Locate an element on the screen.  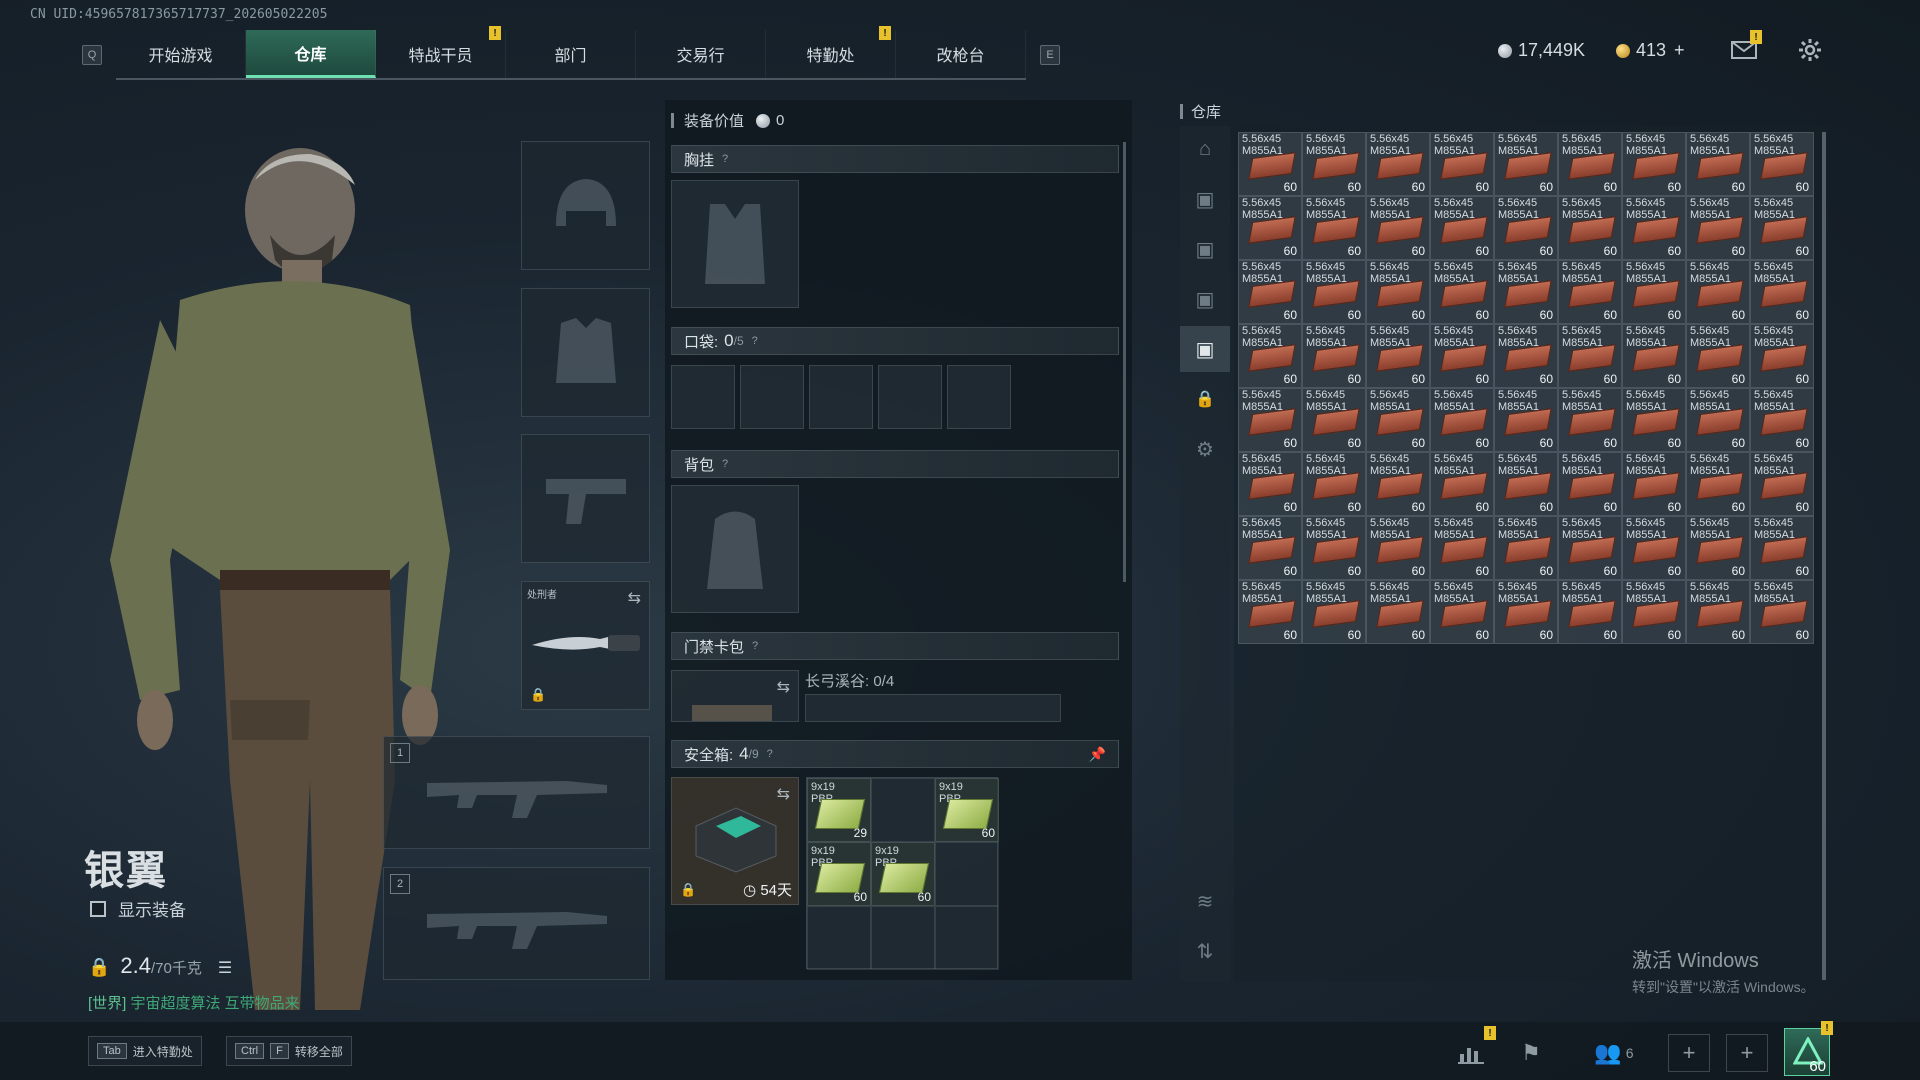
nav-tab: 开始游戏 is located at coordinates (181, 54).